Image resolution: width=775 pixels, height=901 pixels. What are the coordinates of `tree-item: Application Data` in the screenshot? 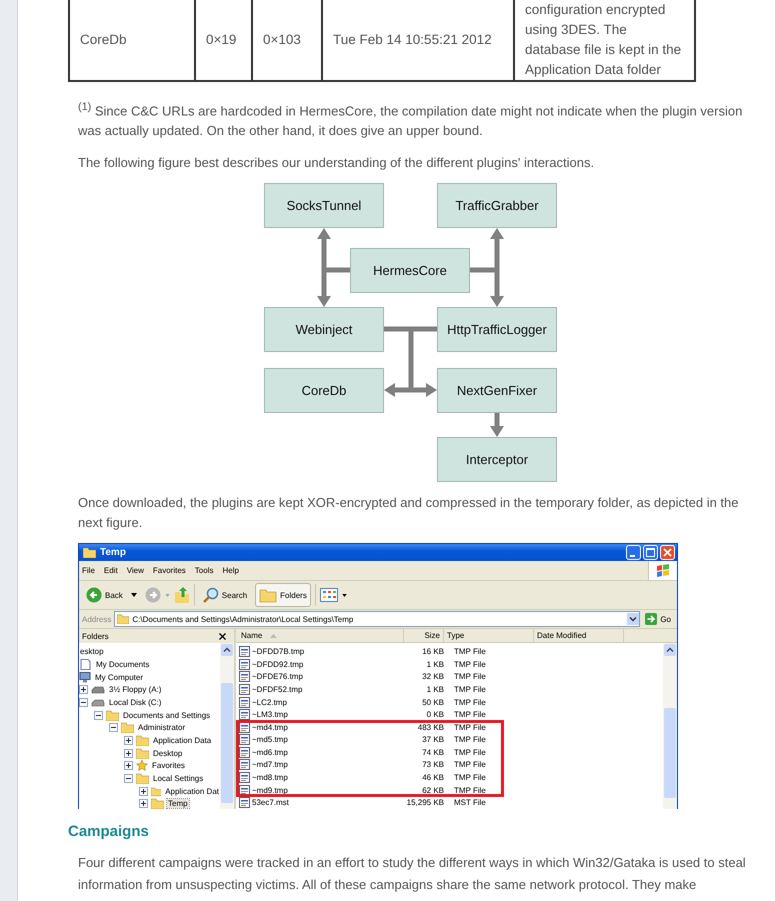 It's located at (182, 740).